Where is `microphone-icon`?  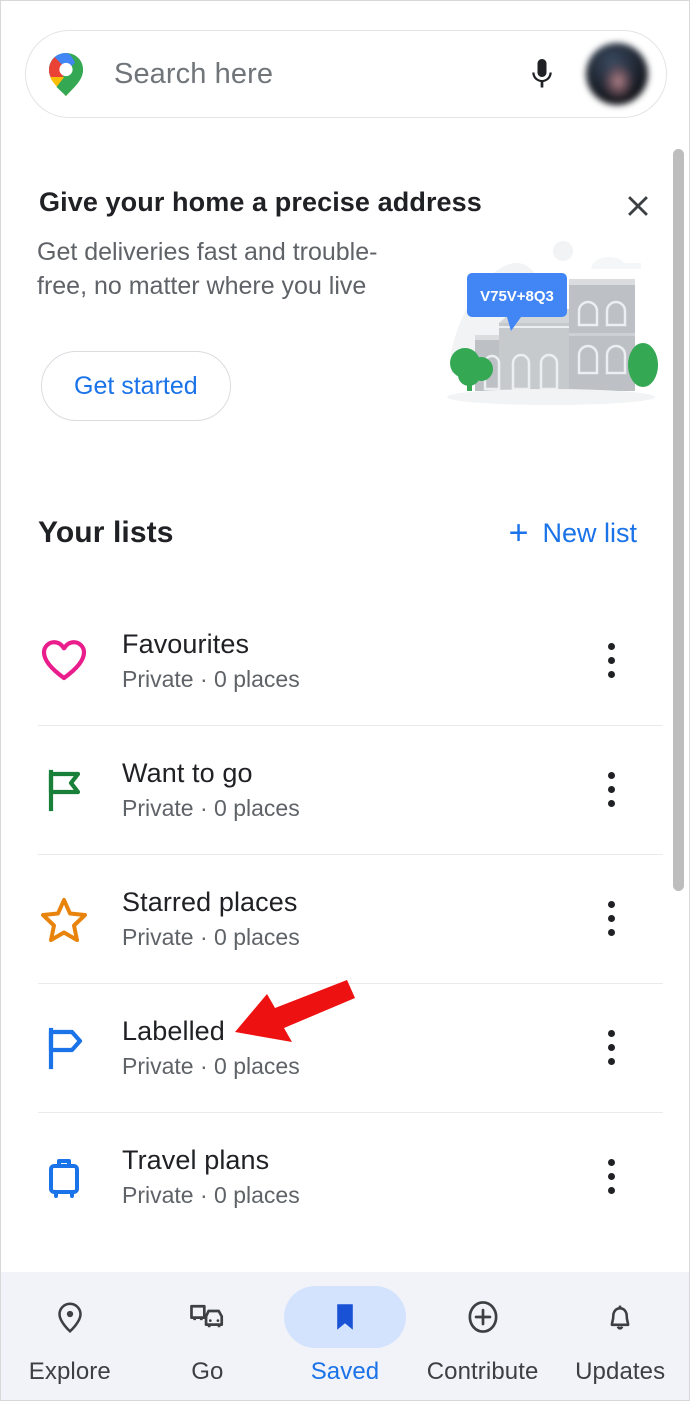
microphone-icon is located at coordinates (542, 74).